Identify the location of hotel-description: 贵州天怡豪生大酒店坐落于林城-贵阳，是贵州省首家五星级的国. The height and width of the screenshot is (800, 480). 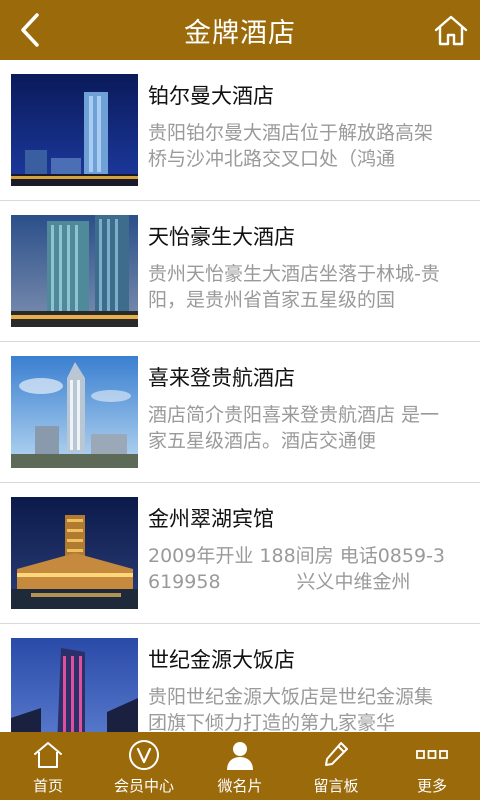
(294, 287).